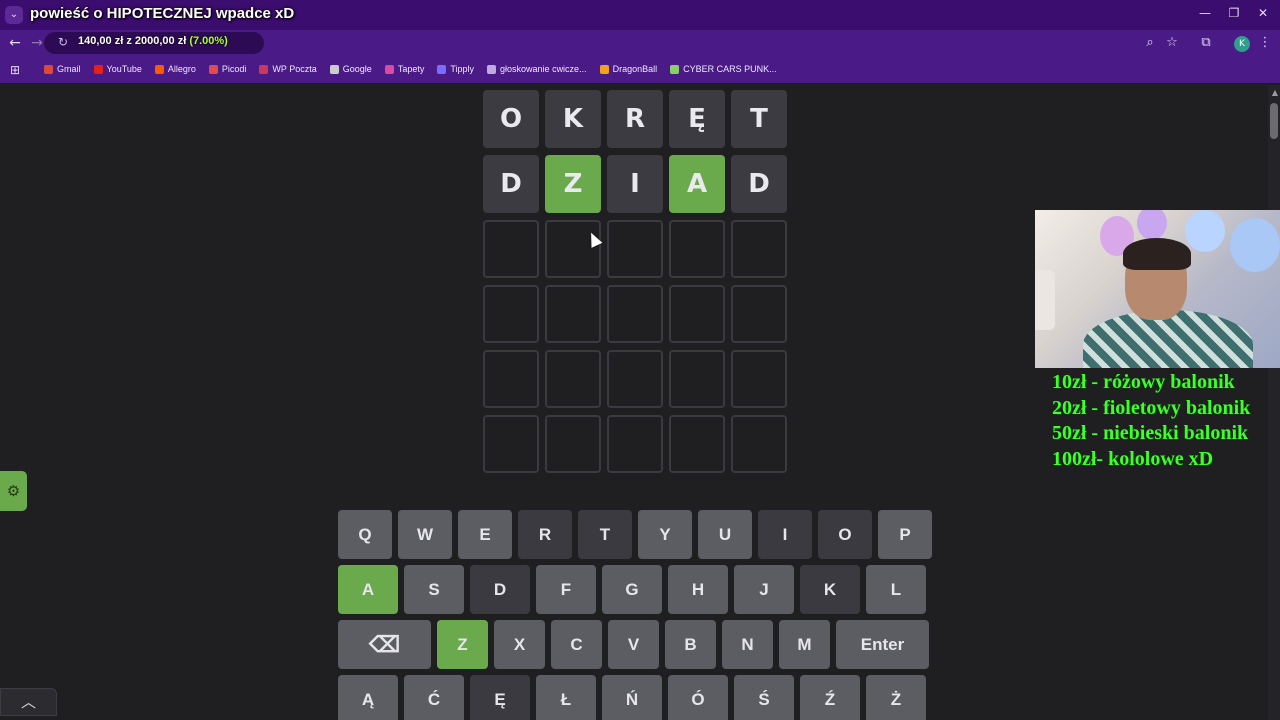  Describe the element at coordinates (633, 644) in the screenshot. I see `key-v: V` at that location.